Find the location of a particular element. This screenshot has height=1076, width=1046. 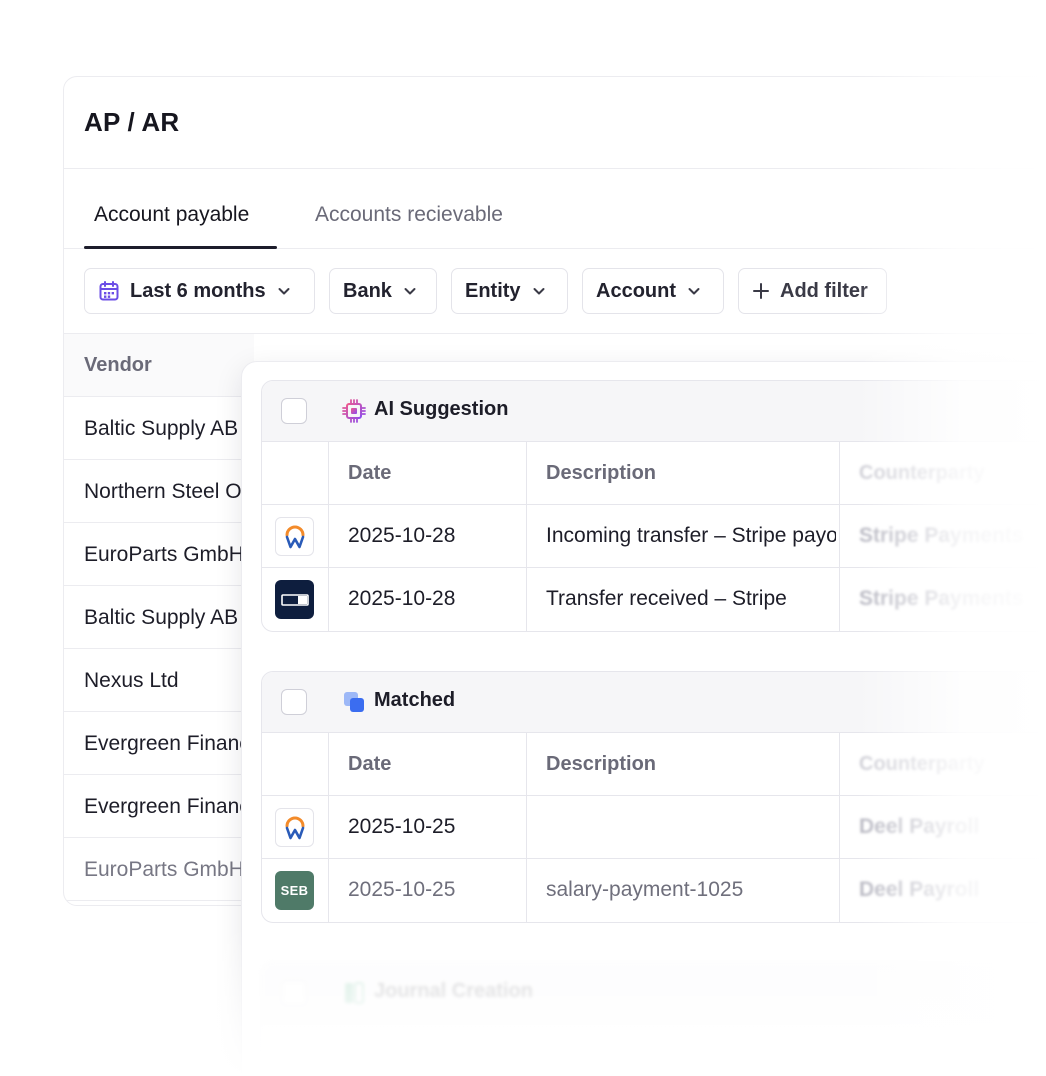

journal-creation-section: Journal Creation is located at coordinates (653, 1019).